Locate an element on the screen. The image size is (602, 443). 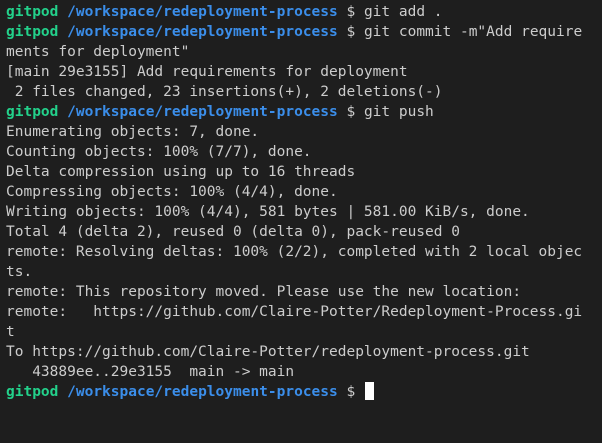
output-line: ts. is located at coordinates (19, 272).